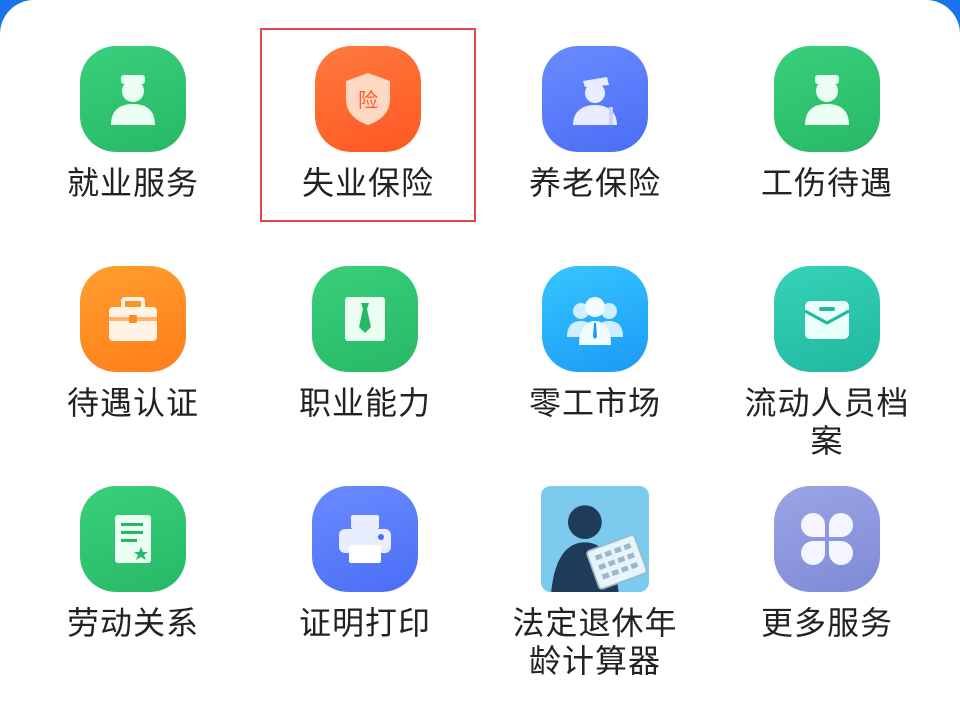 This screenshot has height=720, width=960. I want to click on service-label: 零工市场, so click(594, 403).